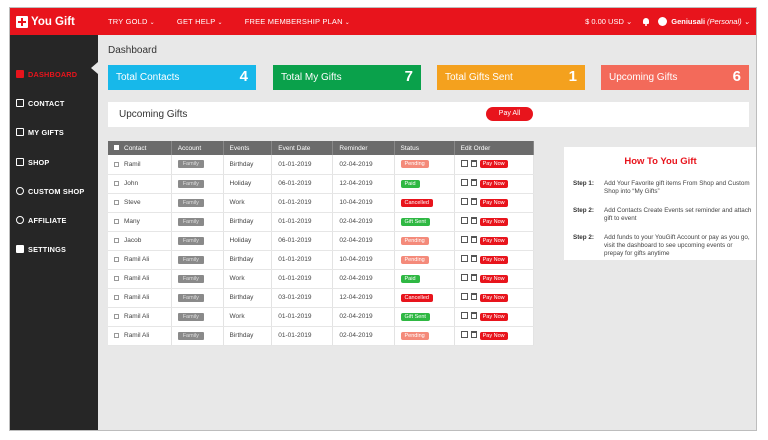 This screenshot has height=440, width=768. What do you see at coordinates (297, 21) in the screenshot?
I see `nav-free-membership: FREE MEMBERSHIP PLAN ⌄` at bounding box center [297, 21].